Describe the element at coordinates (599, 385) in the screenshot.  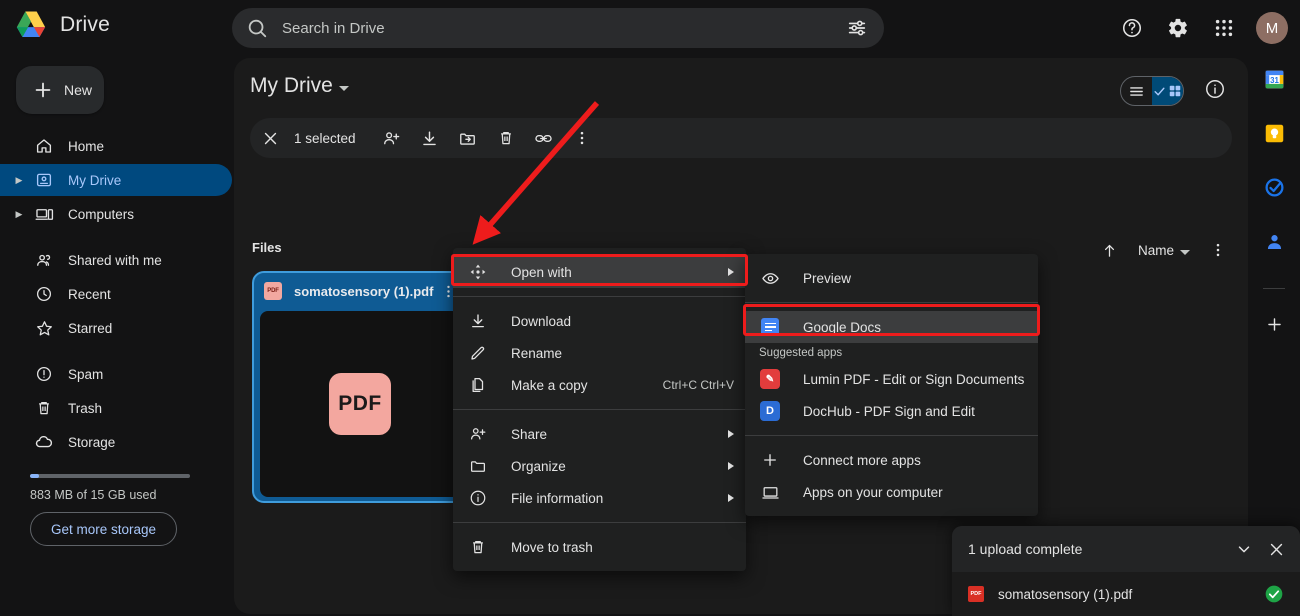
I see `menu-item-make-a-copy: Make a copy Ctrl+C Ctrl+V` at that location.